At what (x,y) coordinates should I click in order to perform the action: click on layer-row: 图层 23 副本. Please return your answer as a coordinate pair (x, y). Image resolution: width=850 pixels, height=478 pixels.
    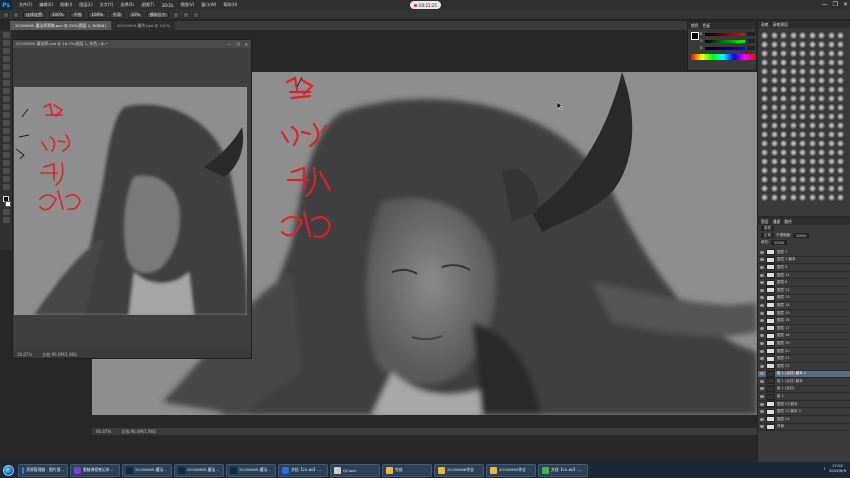
    Looking at the image, I should click on (804, 405).